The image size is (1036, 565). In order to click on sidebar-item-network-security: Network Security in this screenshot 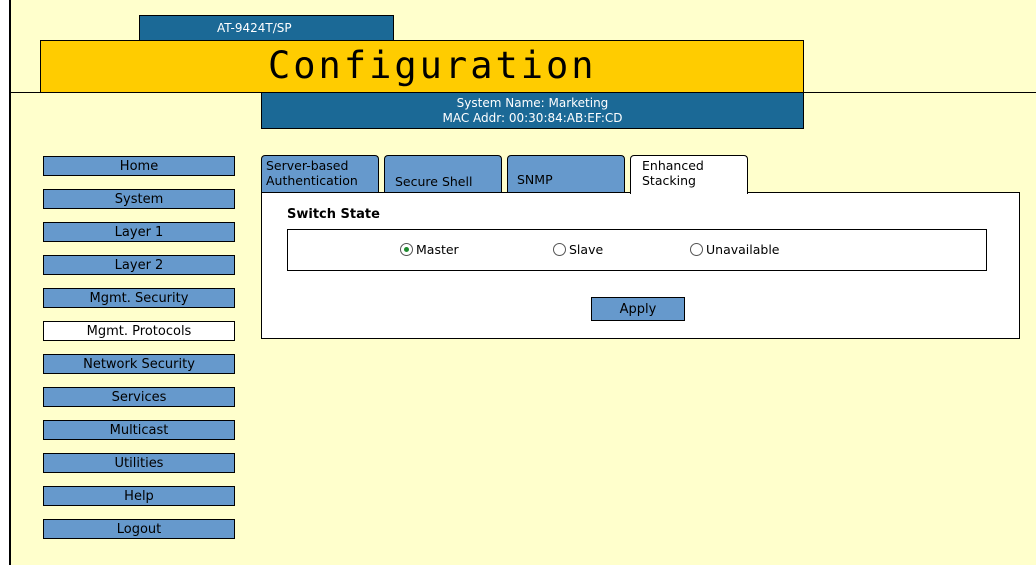, I will do `click(139, 364)`.